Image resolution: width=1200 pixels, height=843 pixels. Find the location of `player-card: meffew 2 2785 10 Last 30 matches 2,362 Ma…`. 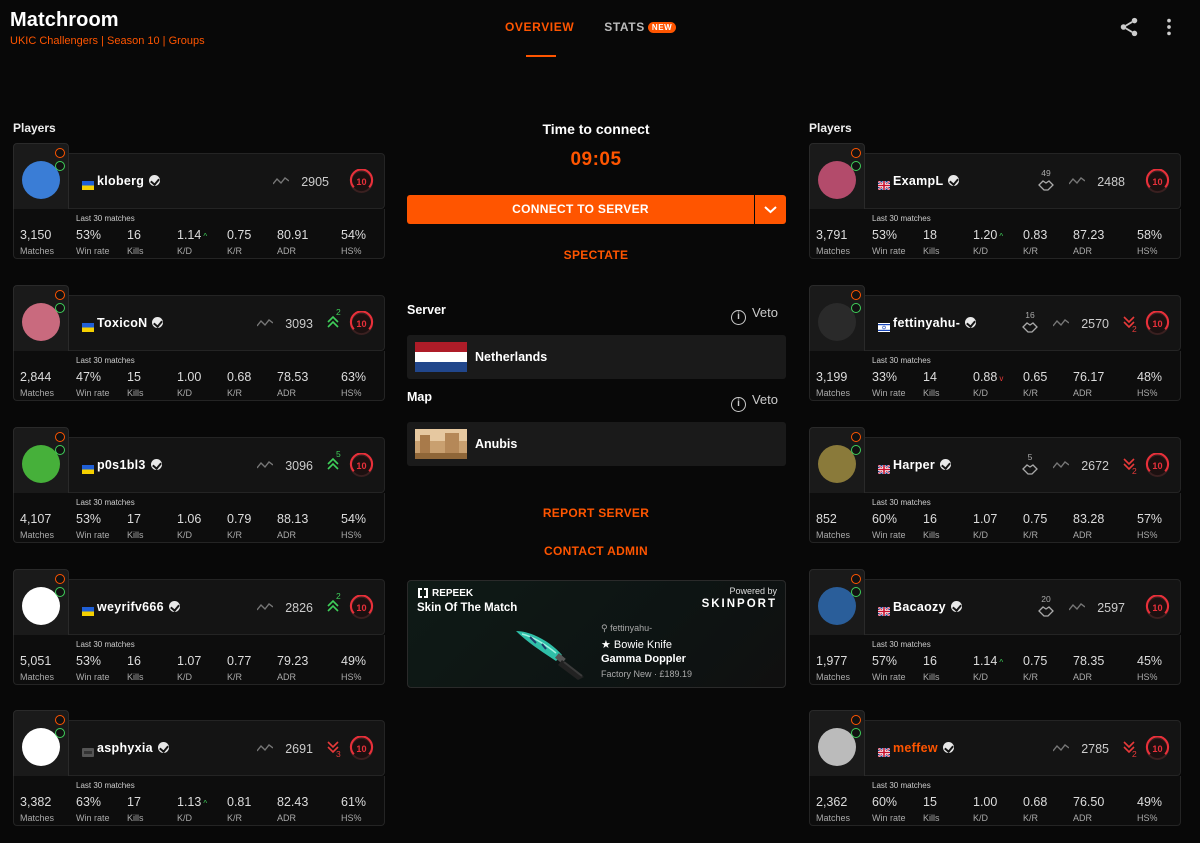

player-card: meffew 2 2785 10 Last 30 matches 2,362 Ma… is located at coordinates (995, 767).